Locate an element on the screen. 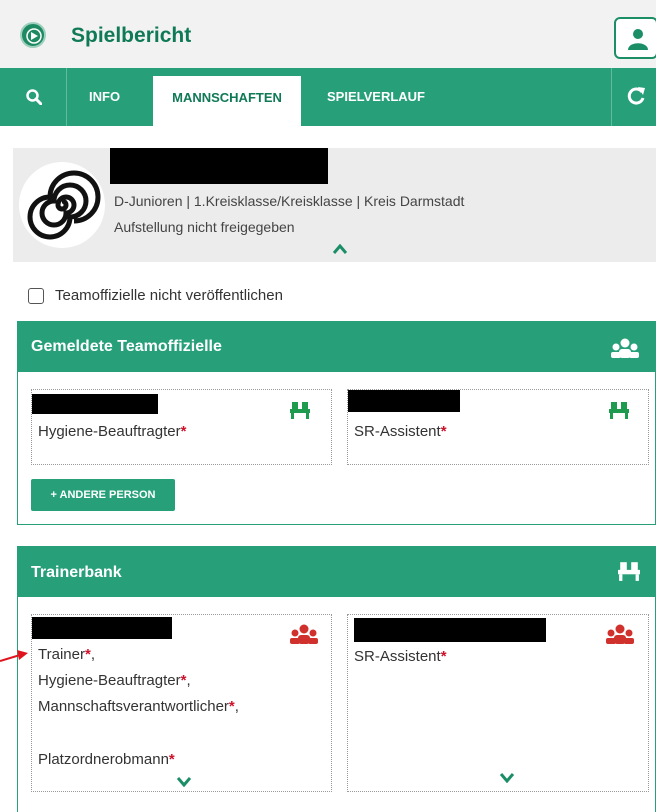 The height and width of the screenshot is (812, 656). hide-officials-checkbox is located at coordinates (36, 296).